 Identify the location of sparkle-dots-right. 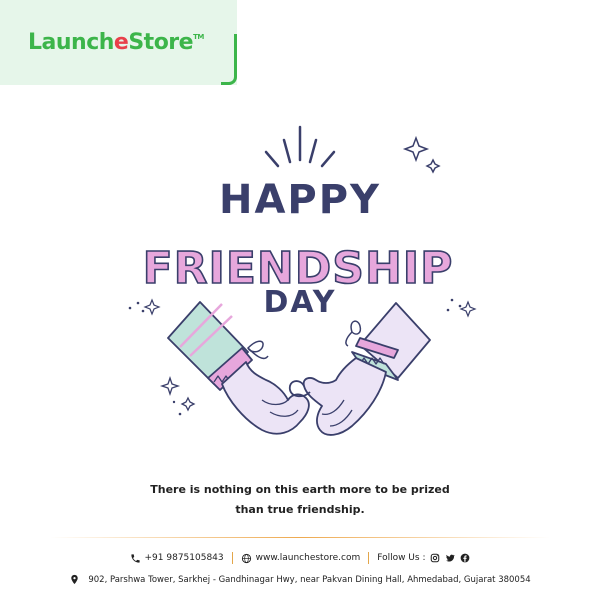
(461, 308).